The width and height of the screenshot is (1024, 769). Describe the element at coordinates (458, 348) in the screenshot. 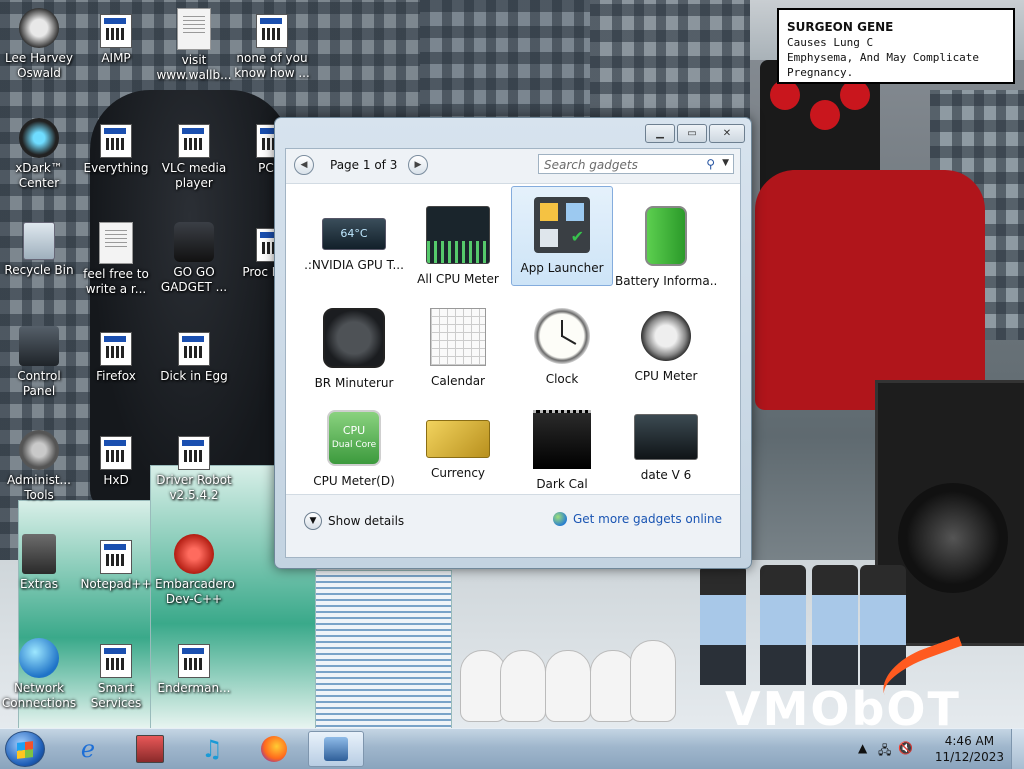

I see `gadget-calendar: Calendar` at that location.